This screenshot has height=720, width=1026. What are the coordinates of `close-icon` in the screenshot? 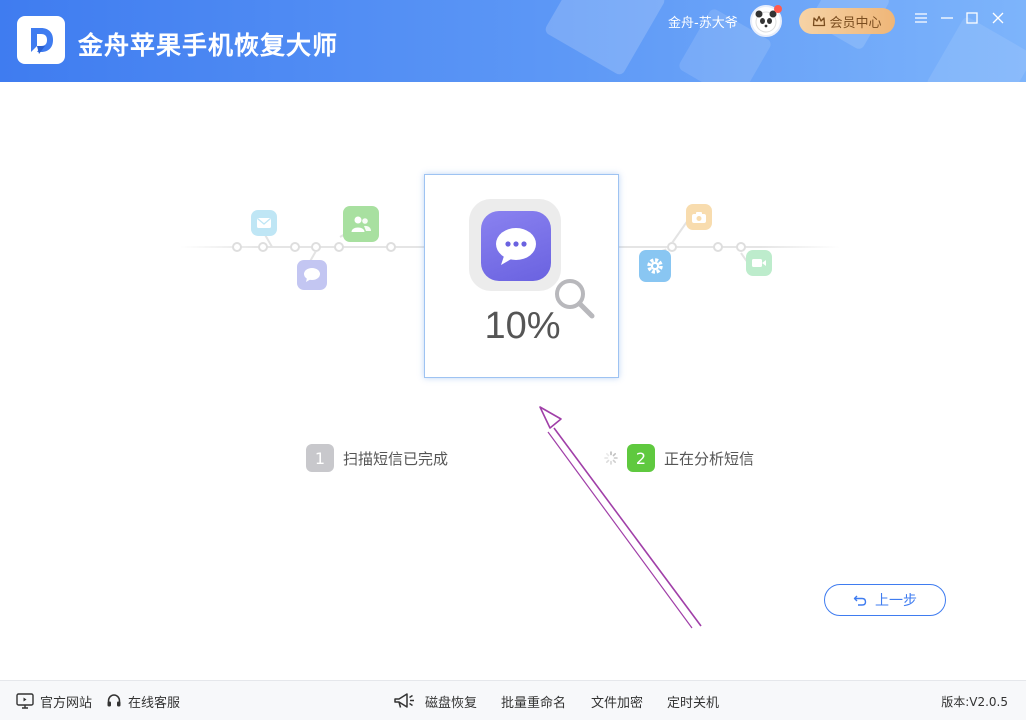 It's located at (998, 18).